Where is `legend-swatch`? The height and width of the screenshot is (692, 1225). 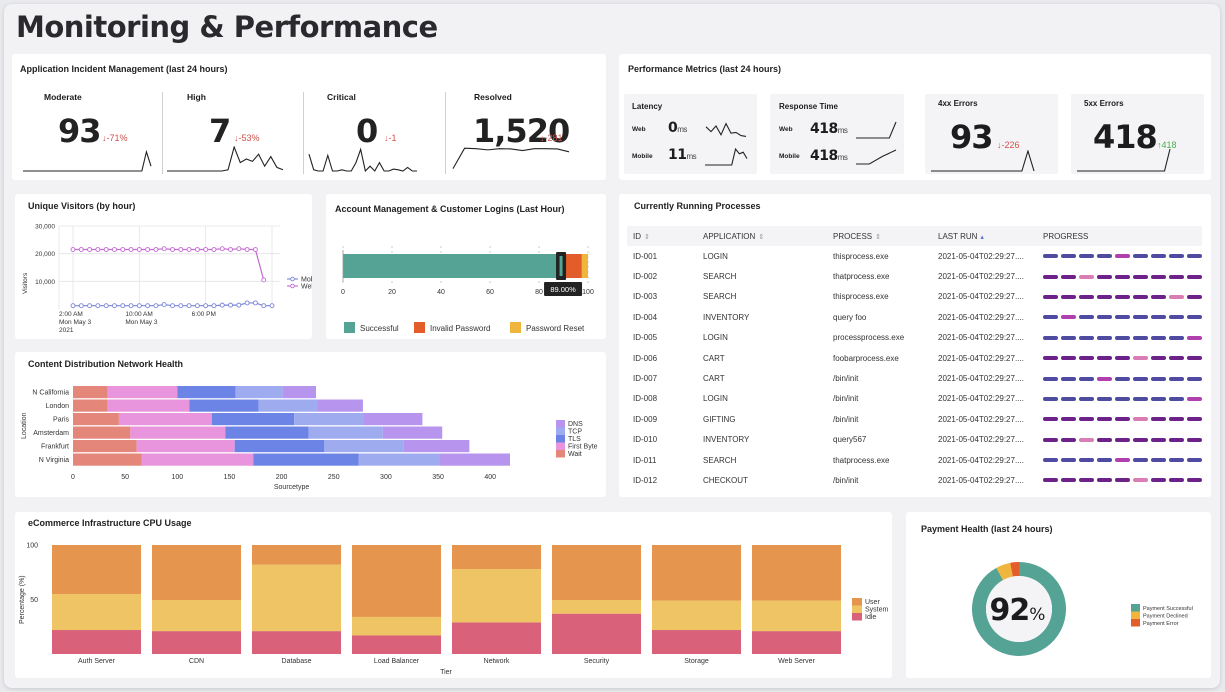
legend-swatch is located at coordinates (1135, 608).